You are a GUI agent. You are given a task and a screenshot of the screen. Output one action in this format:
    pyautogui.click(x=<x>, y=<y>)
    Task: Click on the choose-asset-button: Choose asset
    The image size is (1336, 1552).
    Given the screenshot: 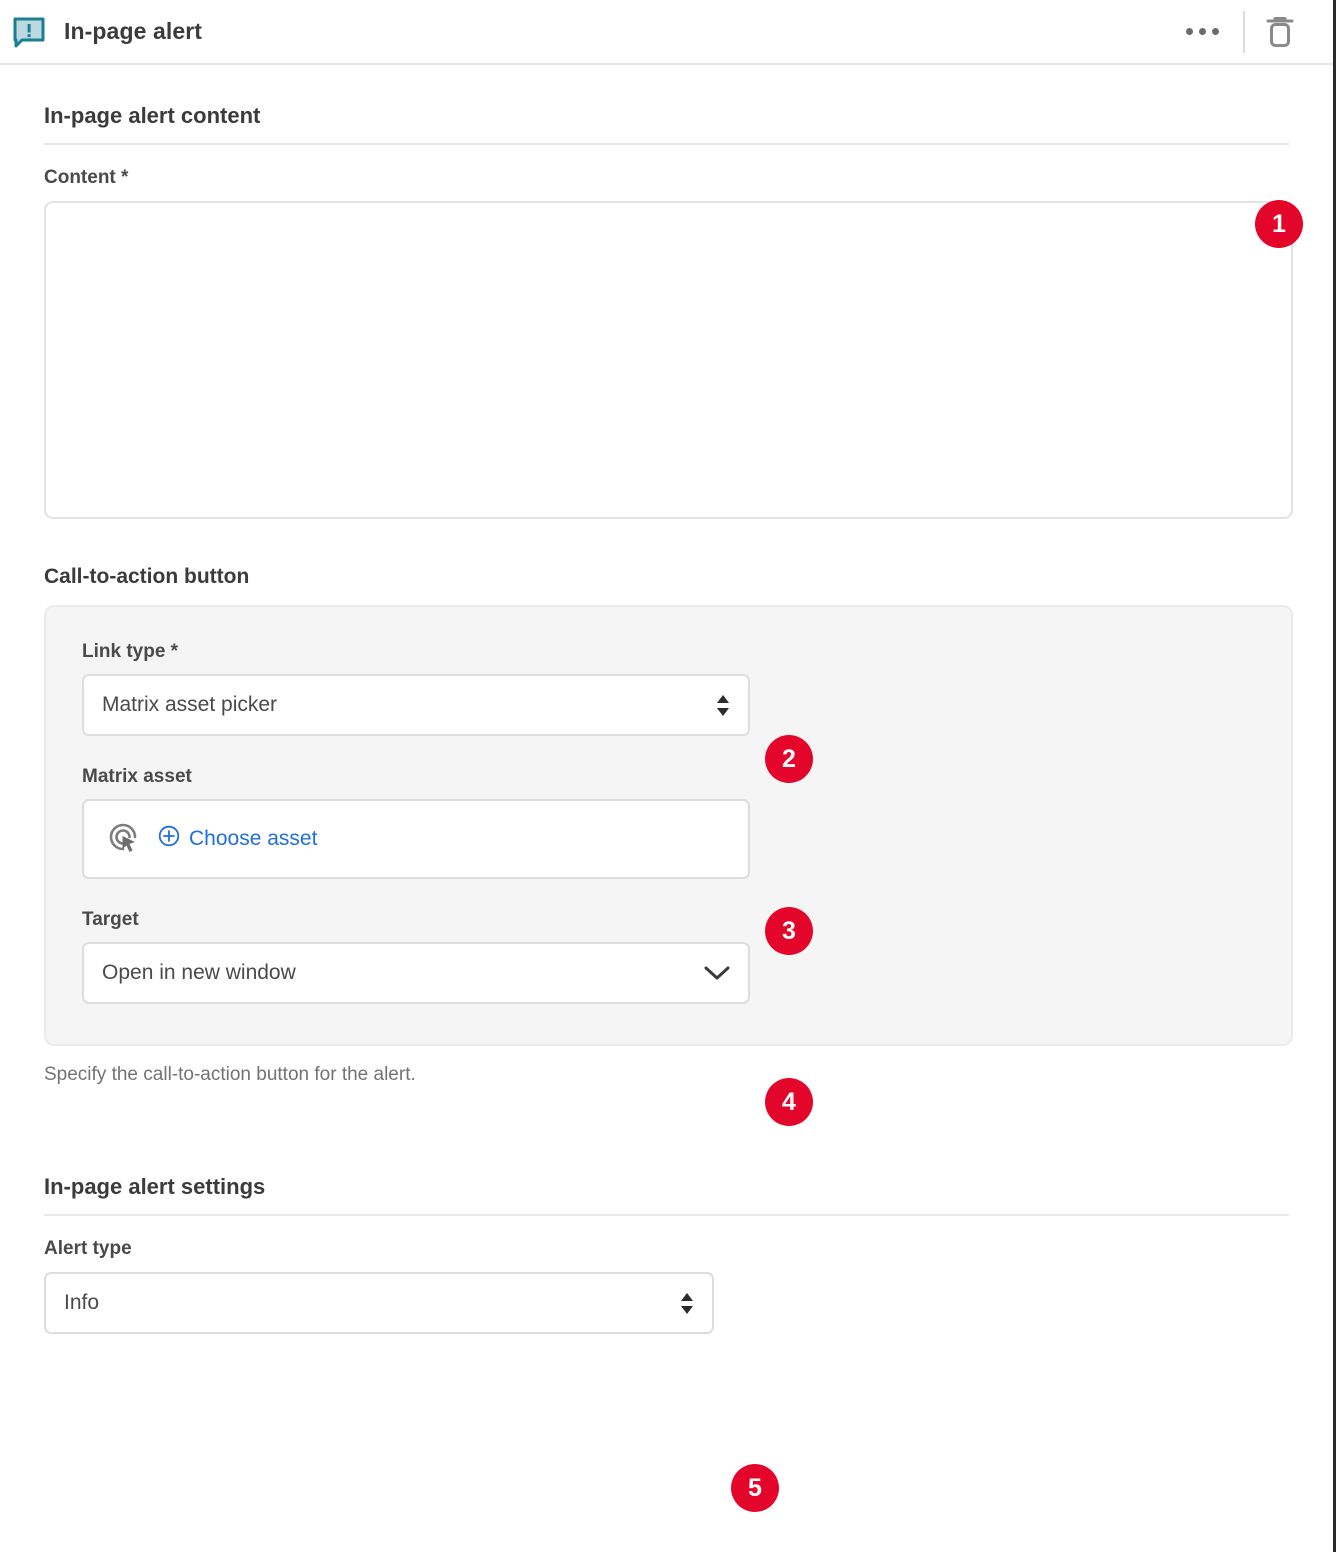 What is the action you would take?
    pyautogui.click(x=237, y=839)
    